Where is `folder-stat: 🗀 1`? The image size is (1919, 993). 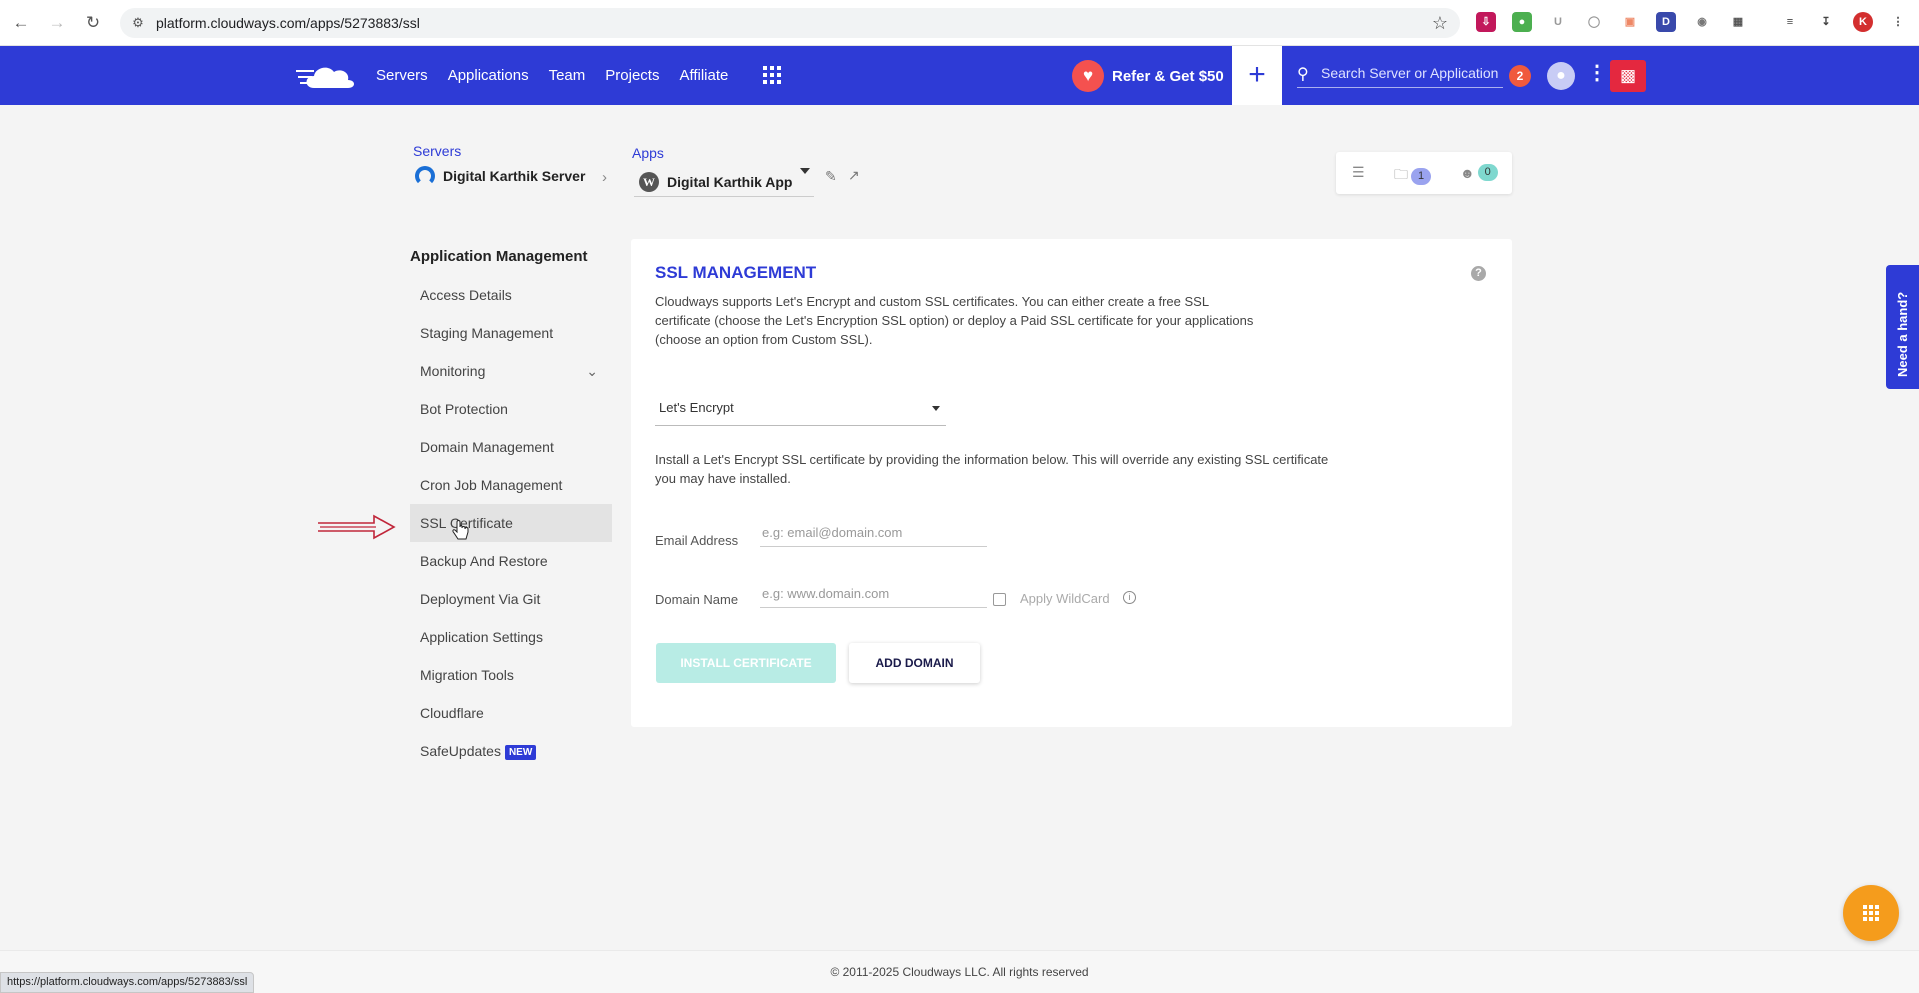 folder-stat: 🗀 1 is located at coordinates (1412, 176).